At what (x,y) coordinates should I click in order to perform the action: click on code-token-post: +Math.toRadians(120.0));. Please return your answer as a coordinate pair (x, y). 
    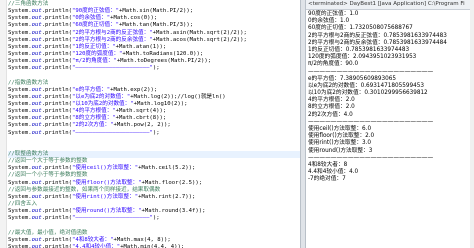
    Looking at the image, I should click on (163, 53).